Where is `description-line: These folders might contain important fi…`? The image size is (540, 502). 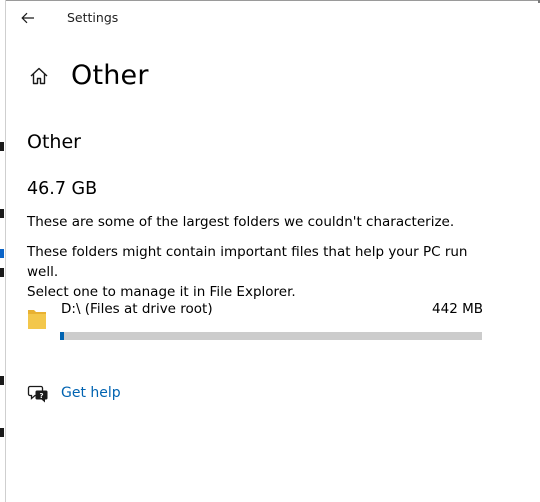
description-line: These folders might contain important fi… is located at coordinates (247, 262).